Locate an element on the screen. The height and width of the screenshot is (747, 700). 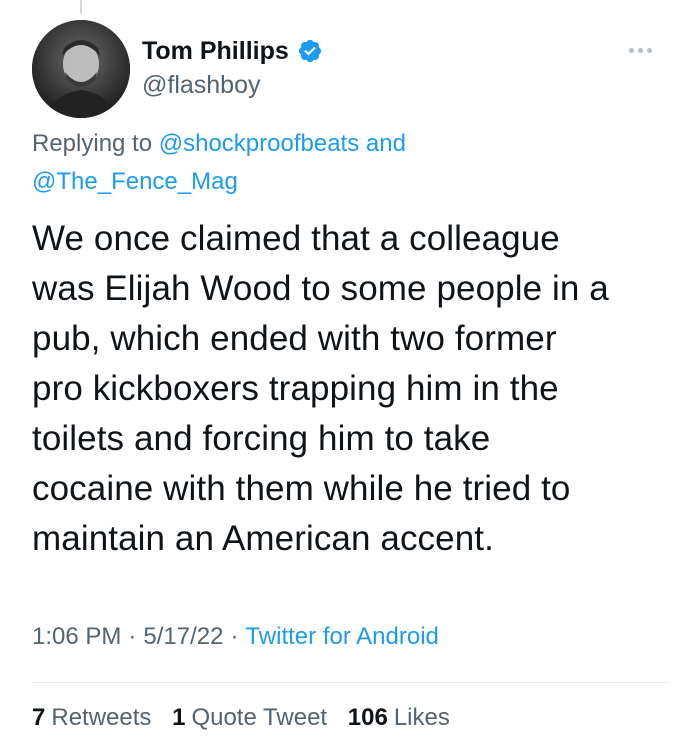
tweet-line: cocaine with them while he tried to is located at coordinates (301, 488).